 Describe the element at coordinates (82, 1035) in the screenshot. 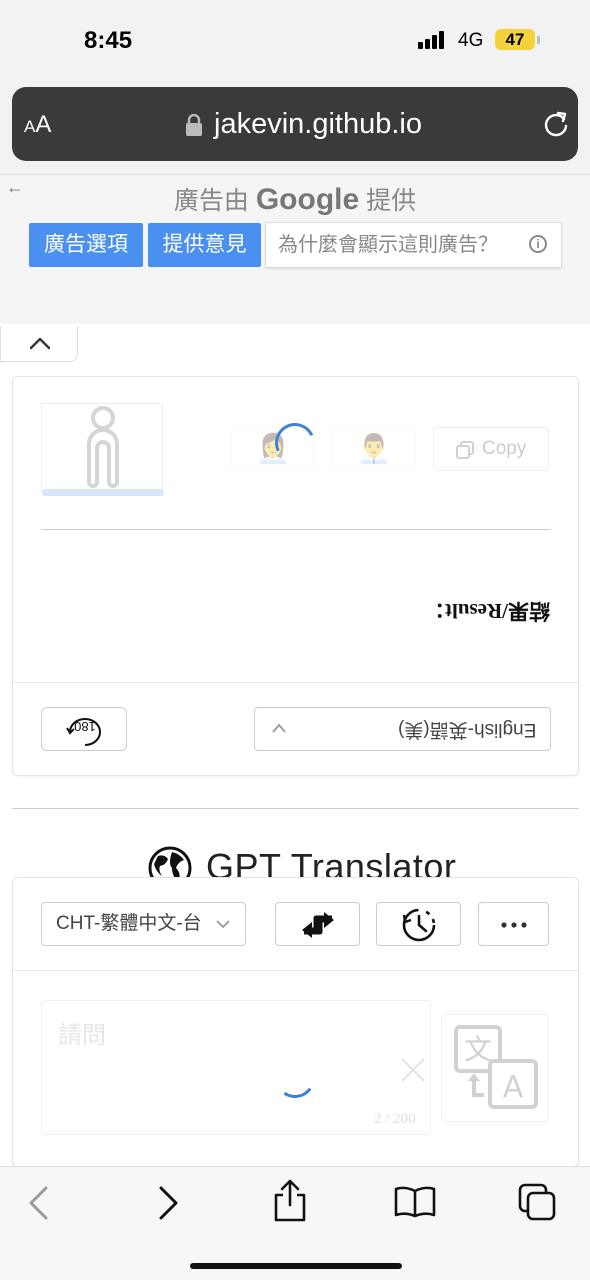

I see `input-placeholder: 請問` at that location.